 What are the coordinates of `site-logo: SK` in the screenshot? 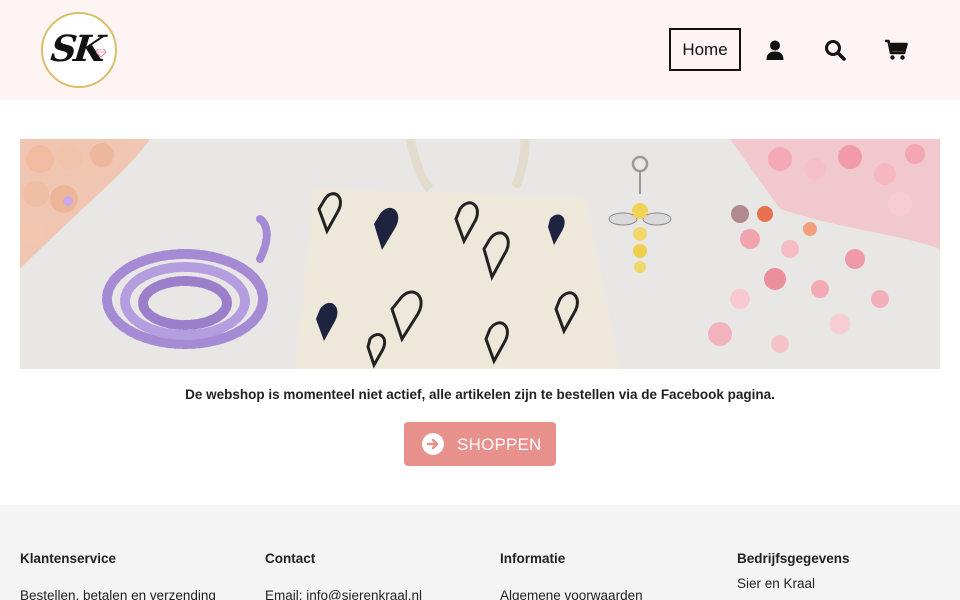 It's located at (79, 50).